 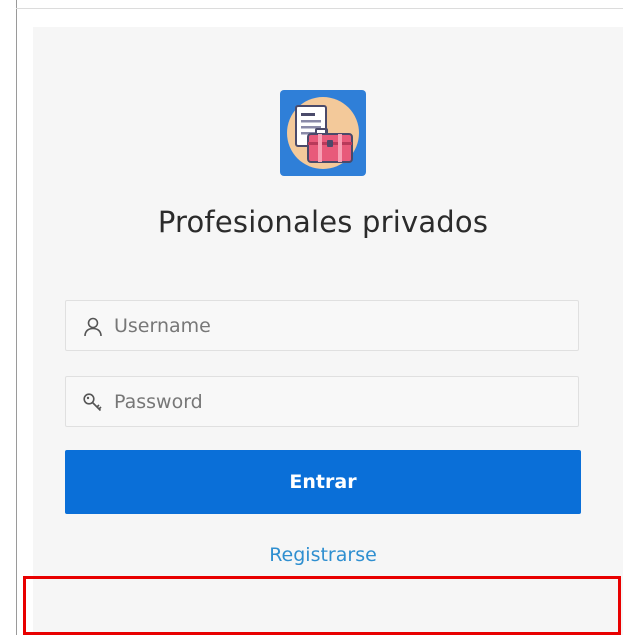 I want to click on password-input, so click(x=339, y=401).